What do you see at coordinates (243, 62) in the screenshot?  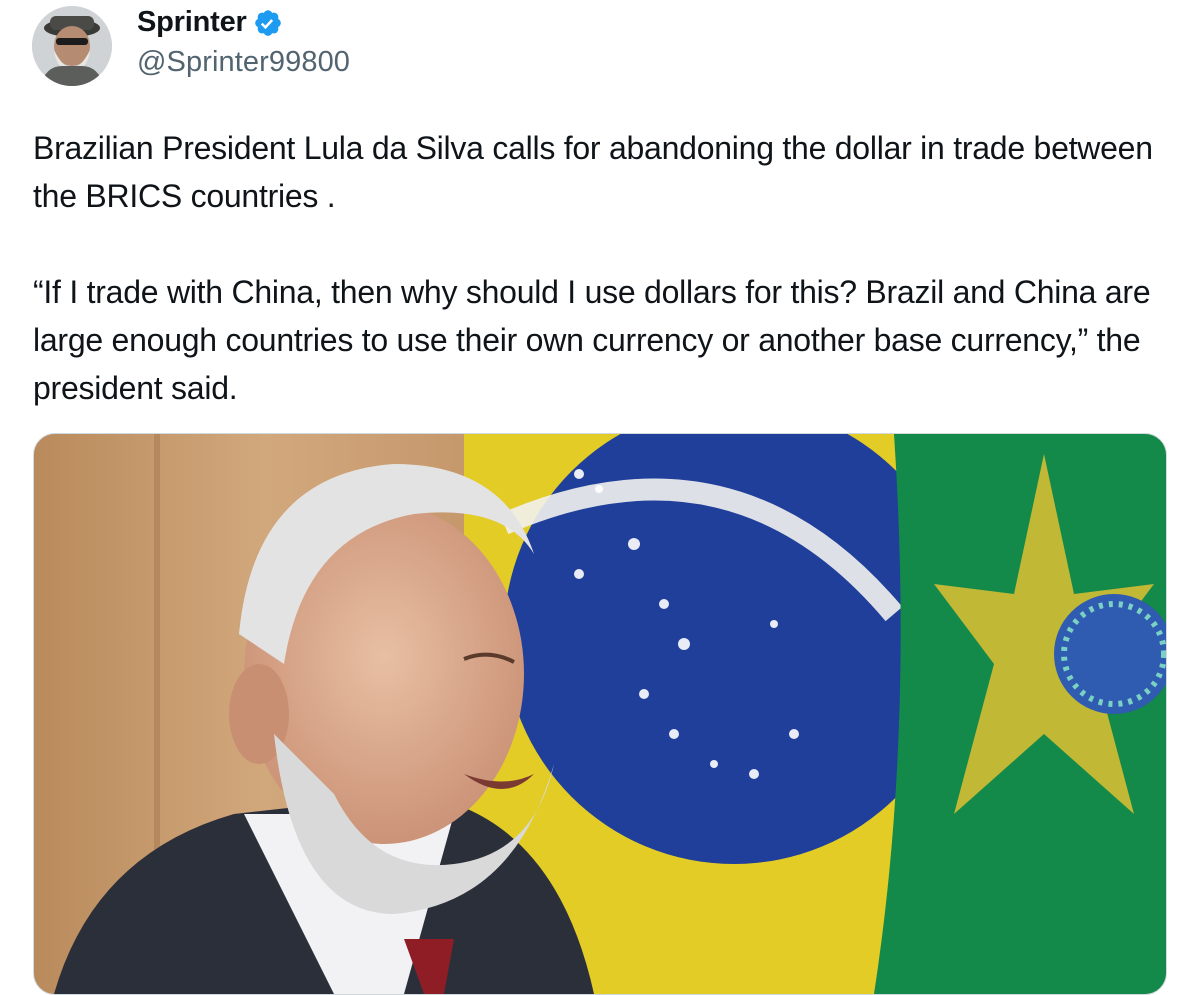 I see `author-handle: @Sprinter99800` at bounding box center [243, 62].